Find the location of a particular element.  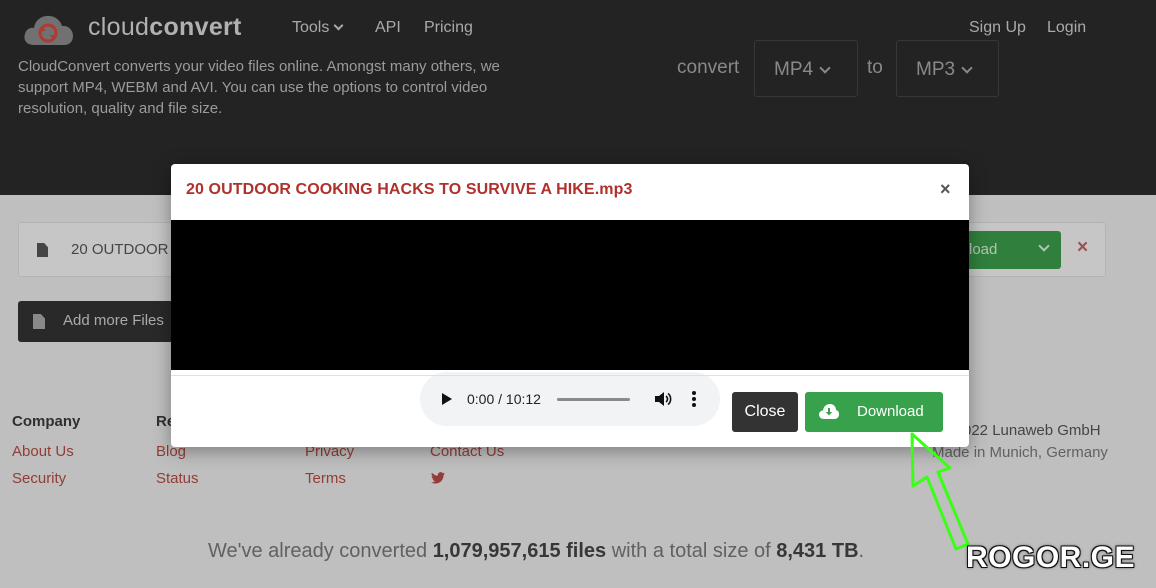

volume-icon is located at coordinates (663, 399).